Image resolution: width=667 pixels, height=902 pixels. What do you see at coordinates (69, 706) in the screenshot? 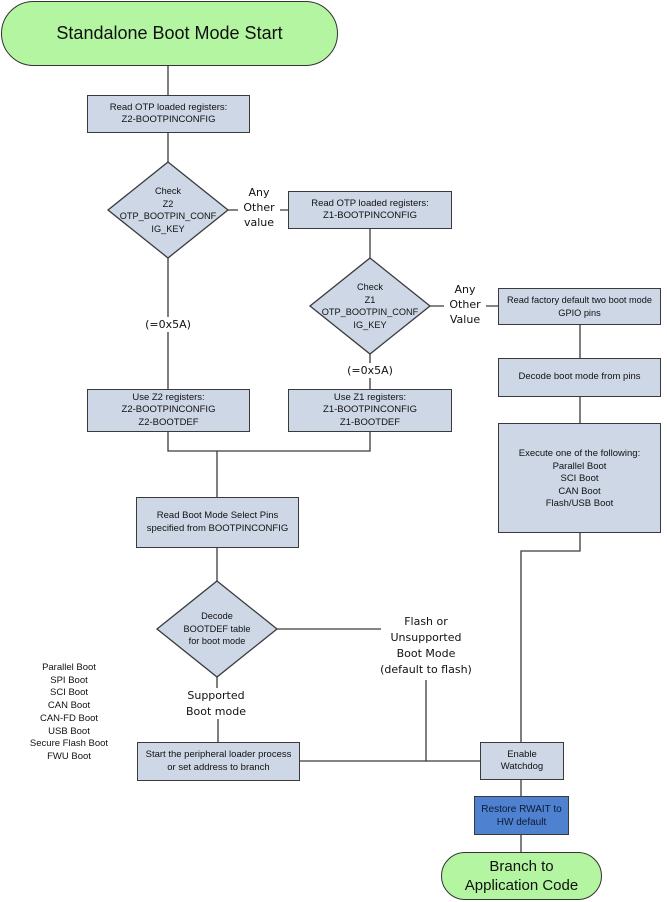
I see `supported-mode-item: CAN Boot` at bounding box center [69, 706].